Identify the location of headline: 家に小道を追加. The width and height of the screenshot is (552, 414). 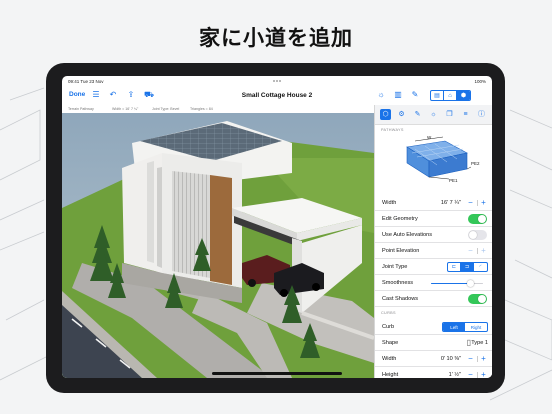
(276, 38).